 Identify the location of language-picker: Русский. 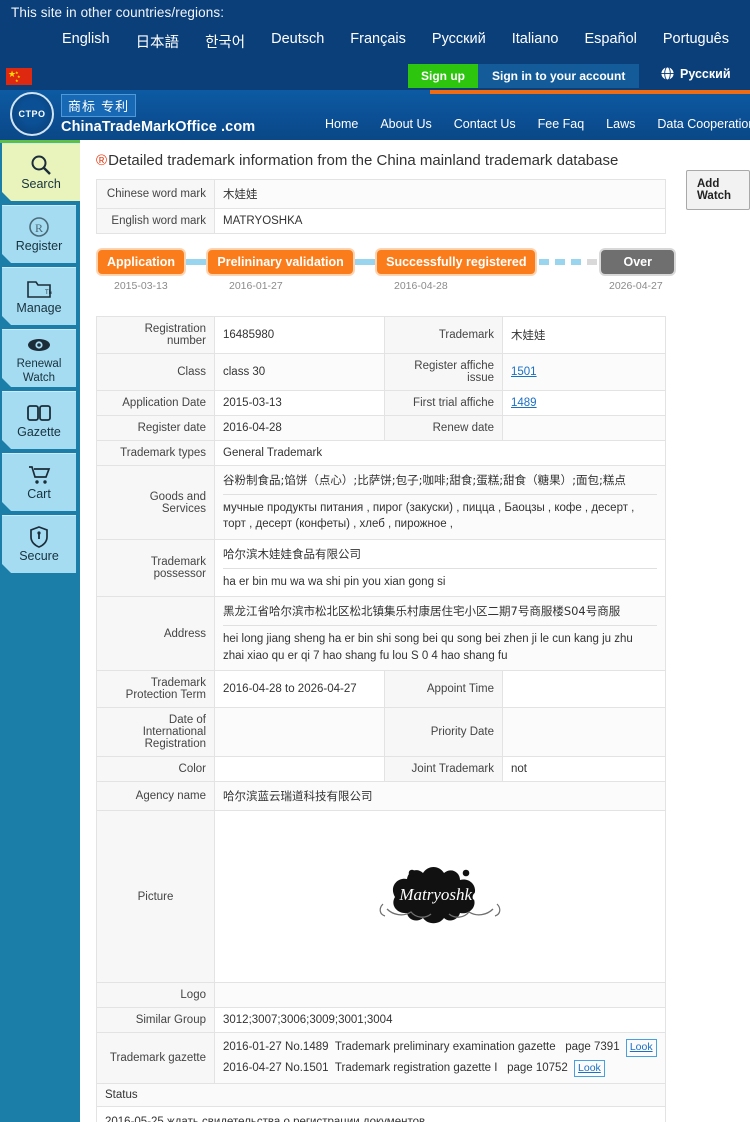
(695, 73).